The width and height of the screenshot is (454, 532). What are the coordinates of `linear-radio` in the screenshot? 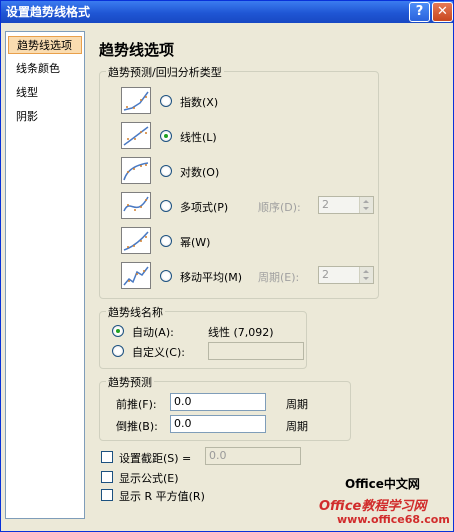 It's located at (166, 136).